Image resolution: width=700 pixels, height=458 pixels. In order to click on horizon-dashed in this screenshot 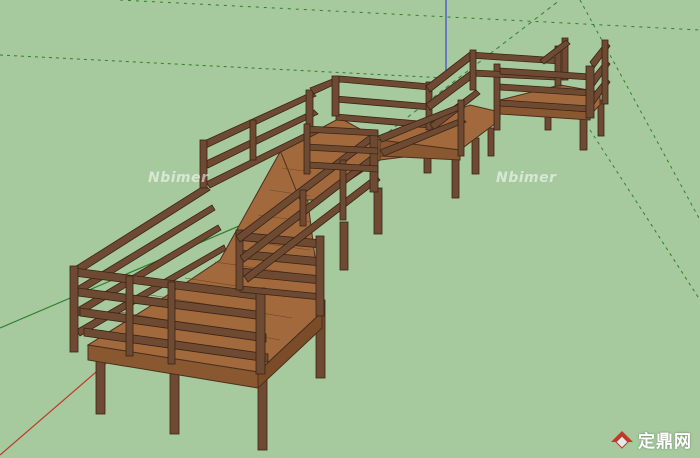, I will do `click(409, 15)`.